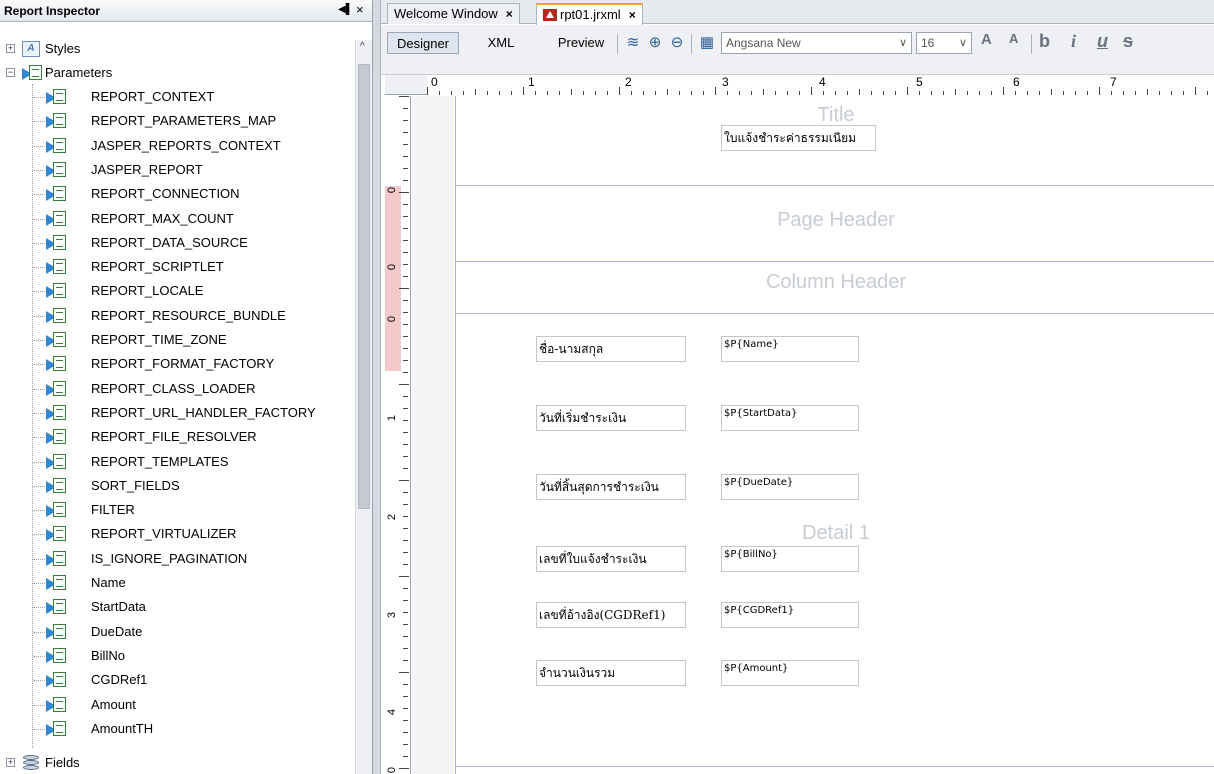  What do you see at coordinates (790, 673) in the screenshot?
I see `text-field-amount: $P{Amount}` at bounding box center [790, 673].